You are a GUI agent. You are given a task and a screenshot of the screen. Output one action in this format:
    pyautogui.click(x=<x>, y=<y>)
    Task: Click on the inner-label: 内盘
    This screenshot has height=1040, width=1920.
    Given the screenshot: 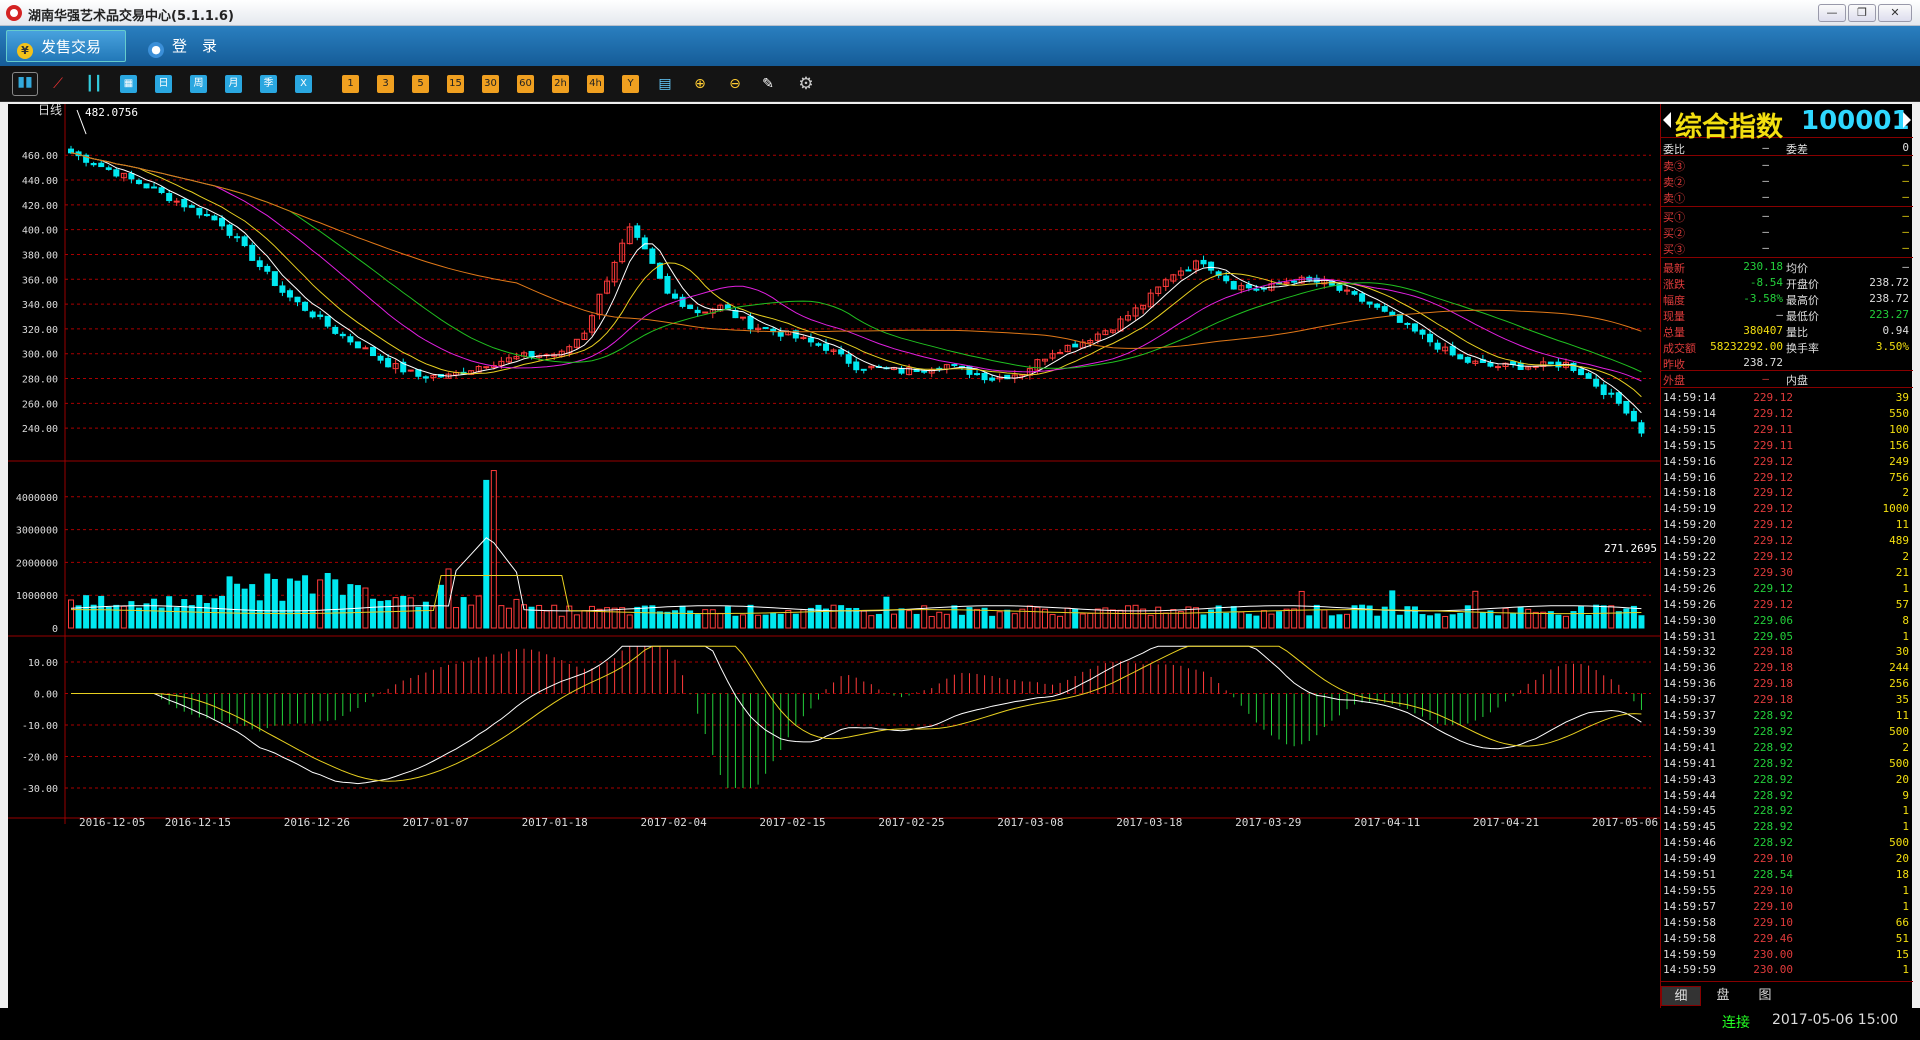 What is the action you would take?
    pyautogui.click(x=1797, y=380)
    